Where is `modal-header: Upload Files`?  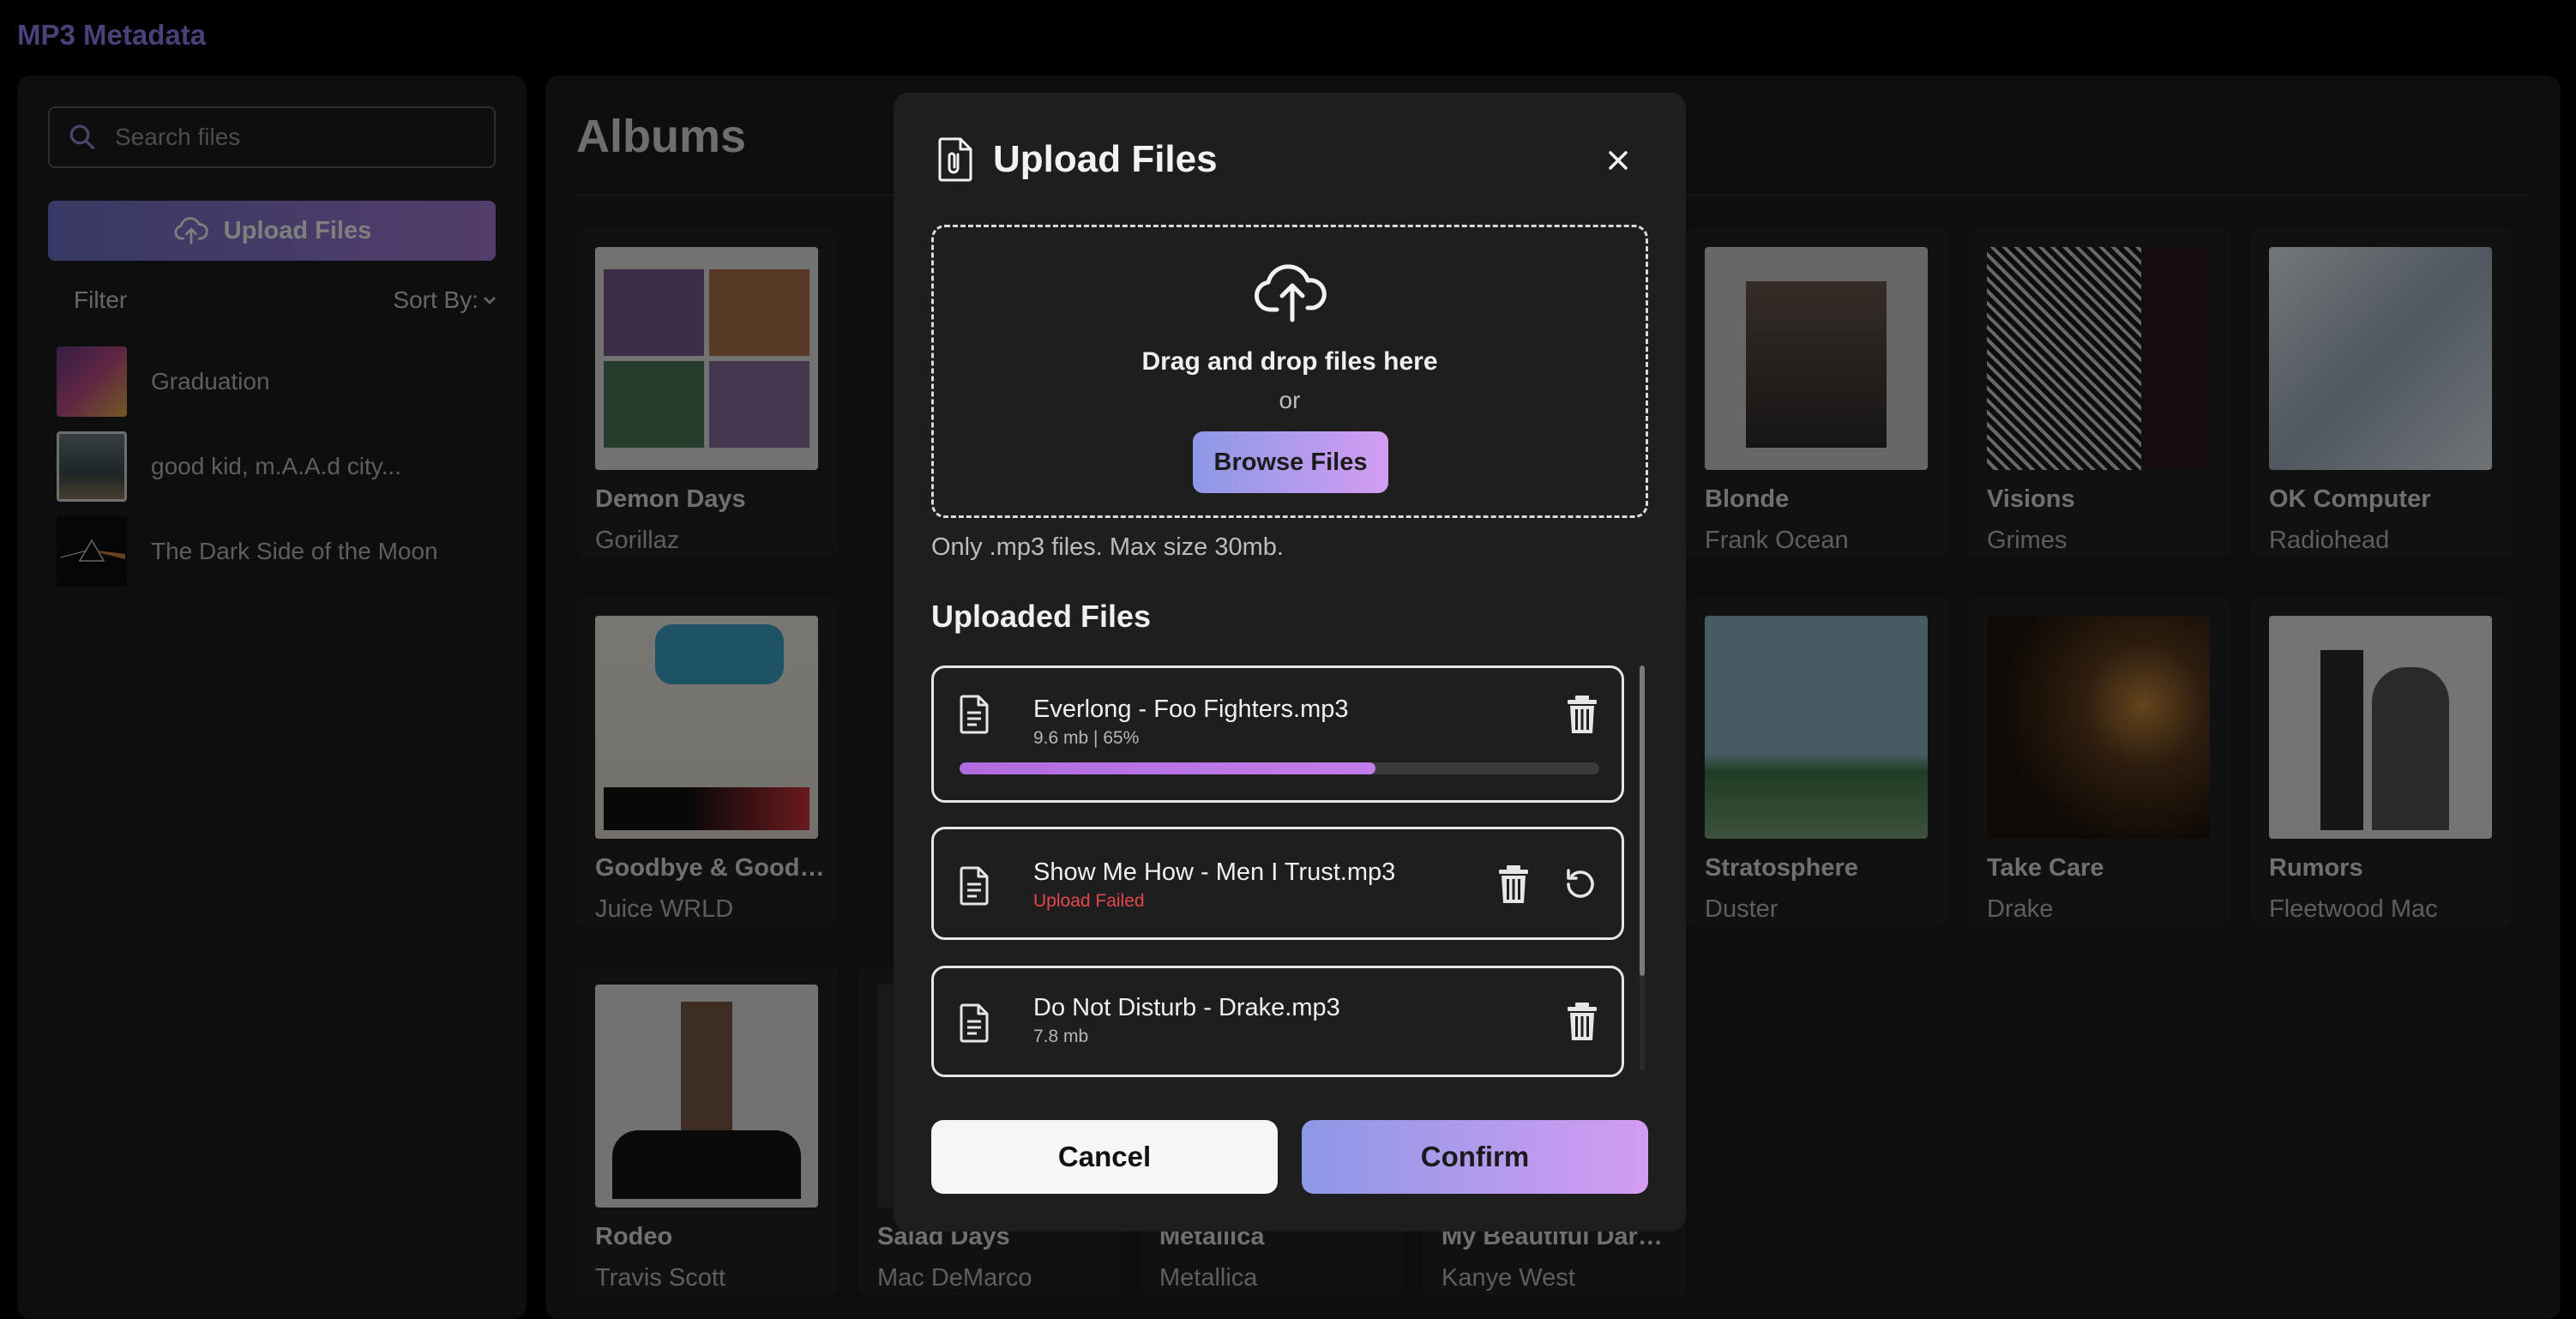 modal-header: Upload Files is located at coordinates (1076, 160).